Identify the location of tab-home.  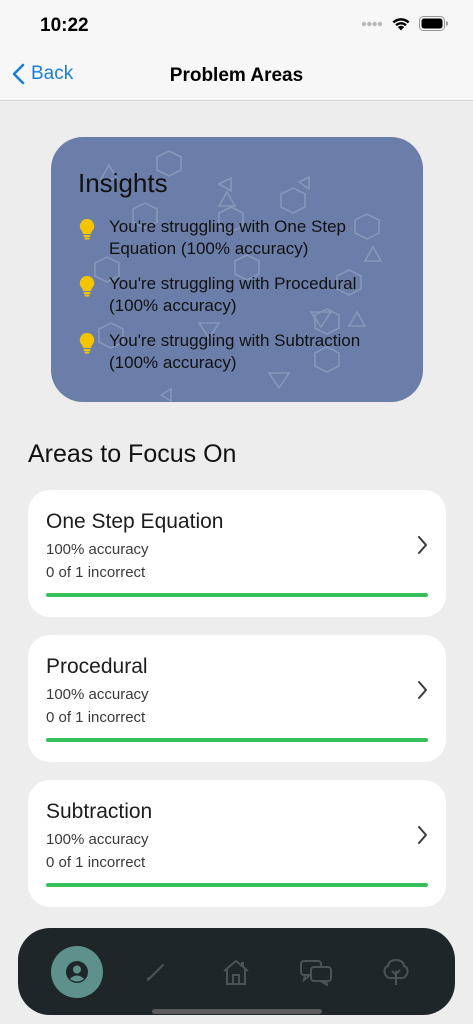
(236, 972).